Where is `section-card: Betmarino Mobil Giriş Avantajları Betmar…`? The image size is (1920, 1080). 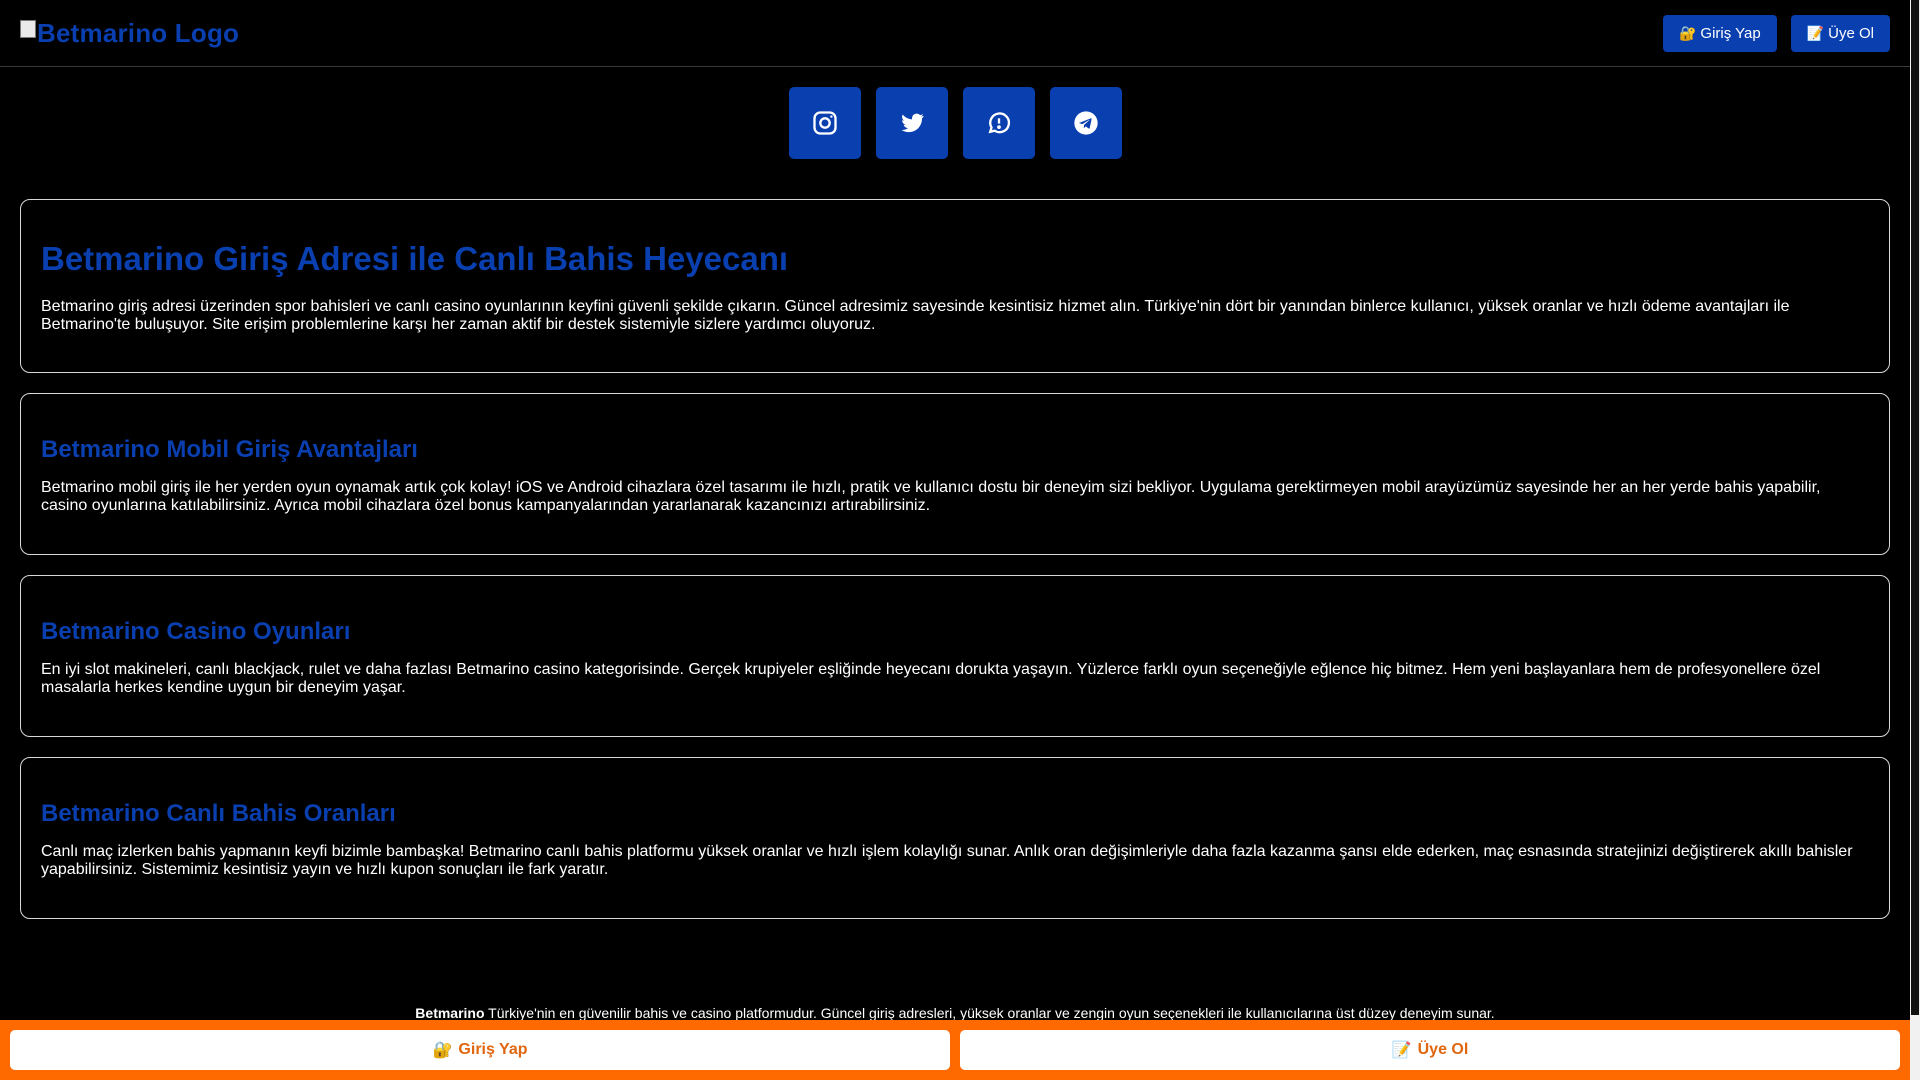 section-card: Betmarino Mobil Giriş Avantajları Betmar… is located at coordinates (955, 474).